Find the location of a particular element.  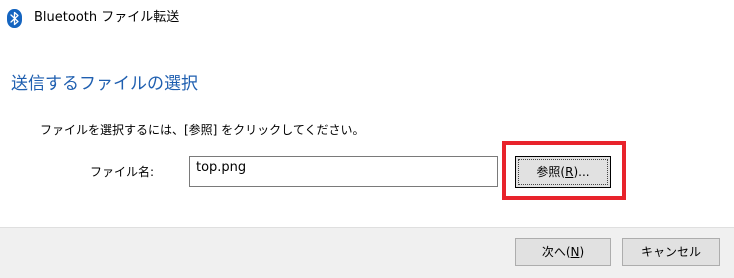

cancel-button: キャンセル is located at coordinates (671, 252).